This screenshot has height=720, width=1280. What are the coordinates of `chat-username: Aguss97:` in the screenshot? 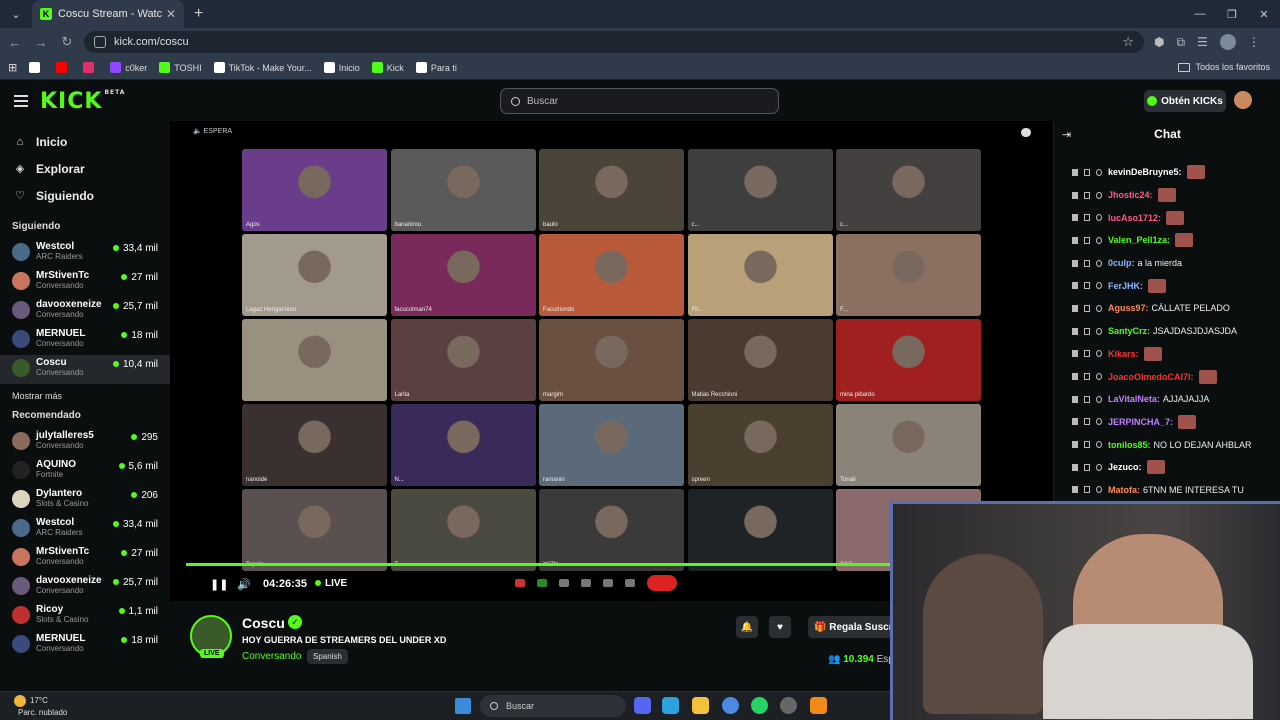 It's located at (1128, 308).